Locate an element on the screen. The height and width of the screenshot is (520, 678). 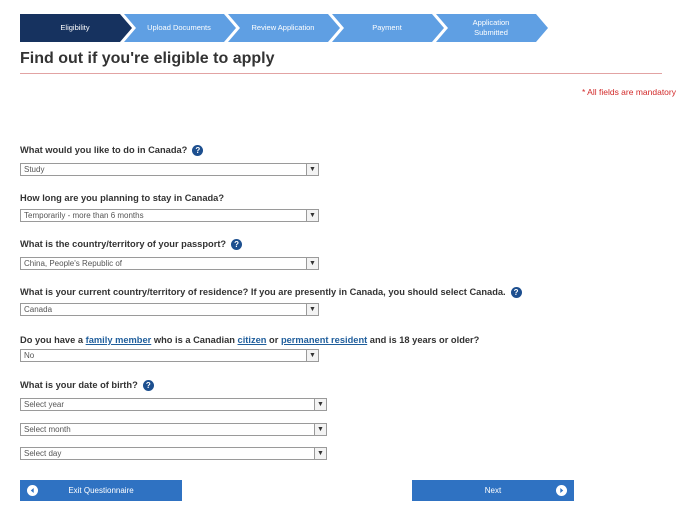
button-label: Next is located at coordinates (493, 490).